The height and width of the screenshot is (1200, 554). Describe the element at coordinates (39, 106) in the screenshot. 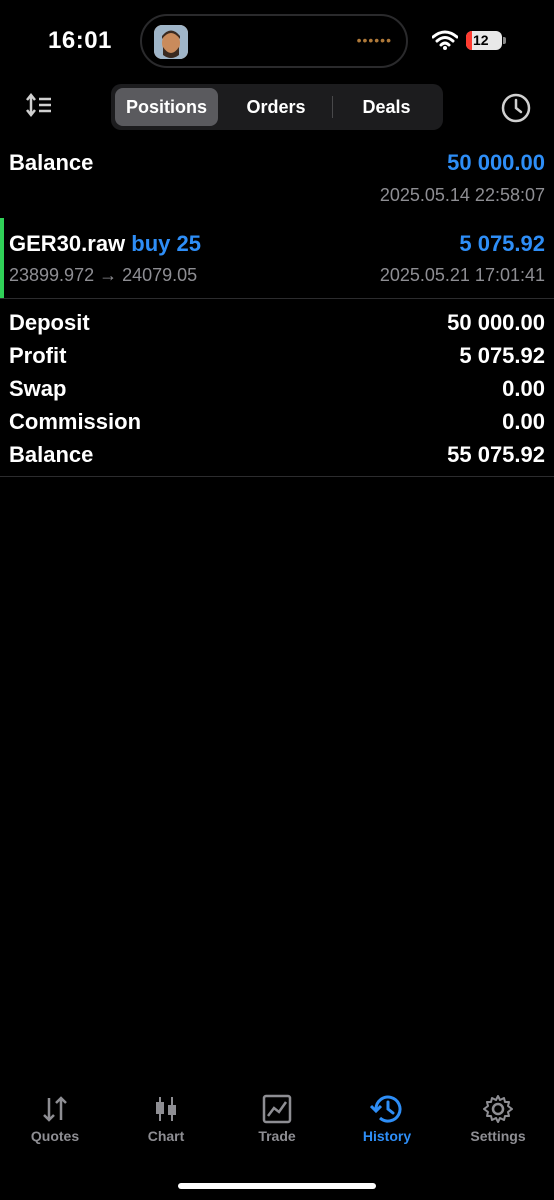

I see `sort-icon` at that location.